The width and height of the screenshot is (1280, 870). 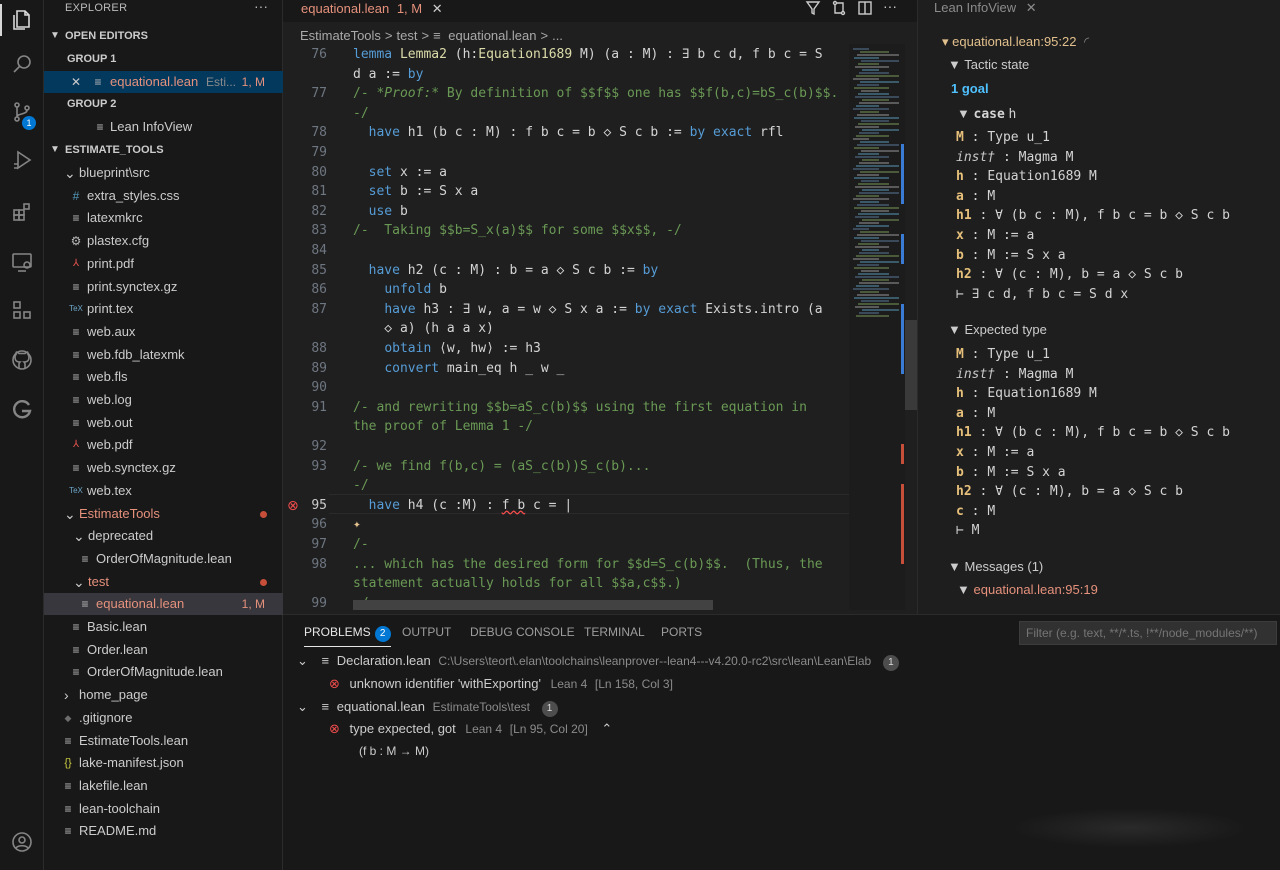 I want to click on code-line: use b, so click(x=380, y=211).